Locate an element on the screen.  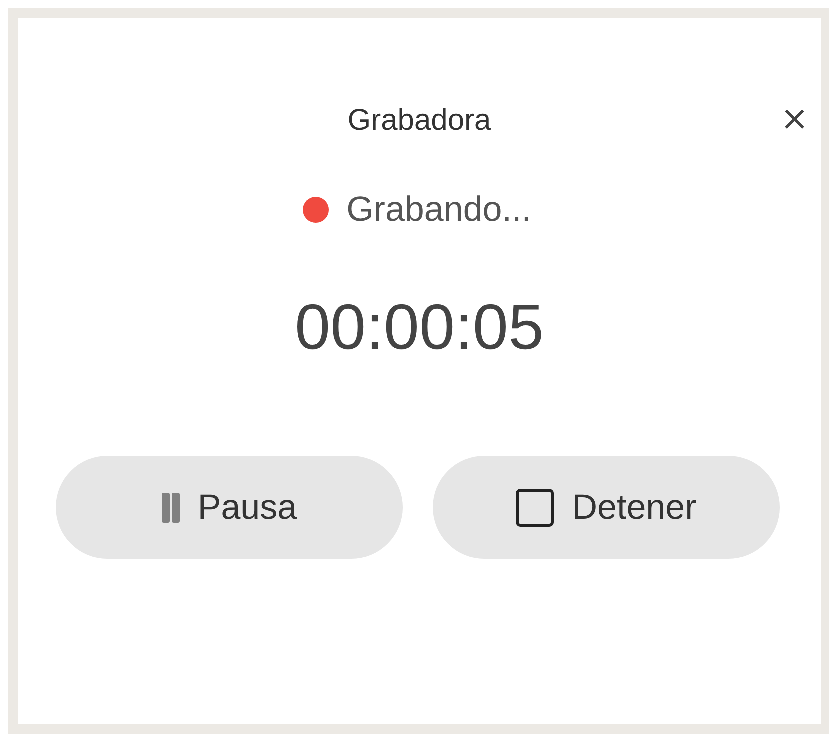
stop-icon is located at coordinates (535, 507).